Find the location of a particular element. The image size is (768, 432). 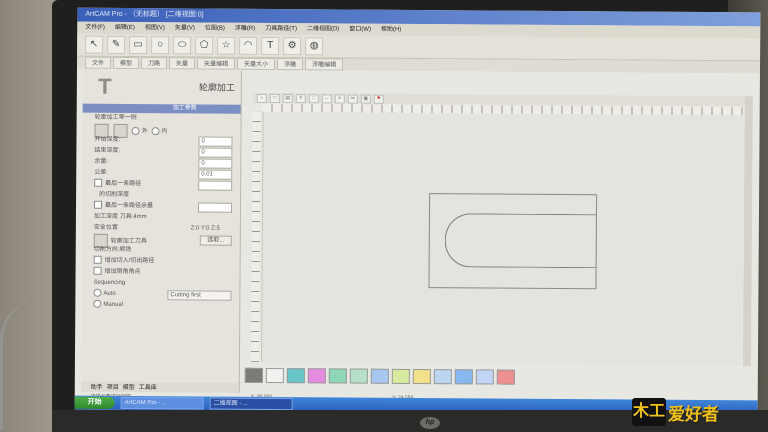

tab-file: 文件 is located at coordinates (98, 62).